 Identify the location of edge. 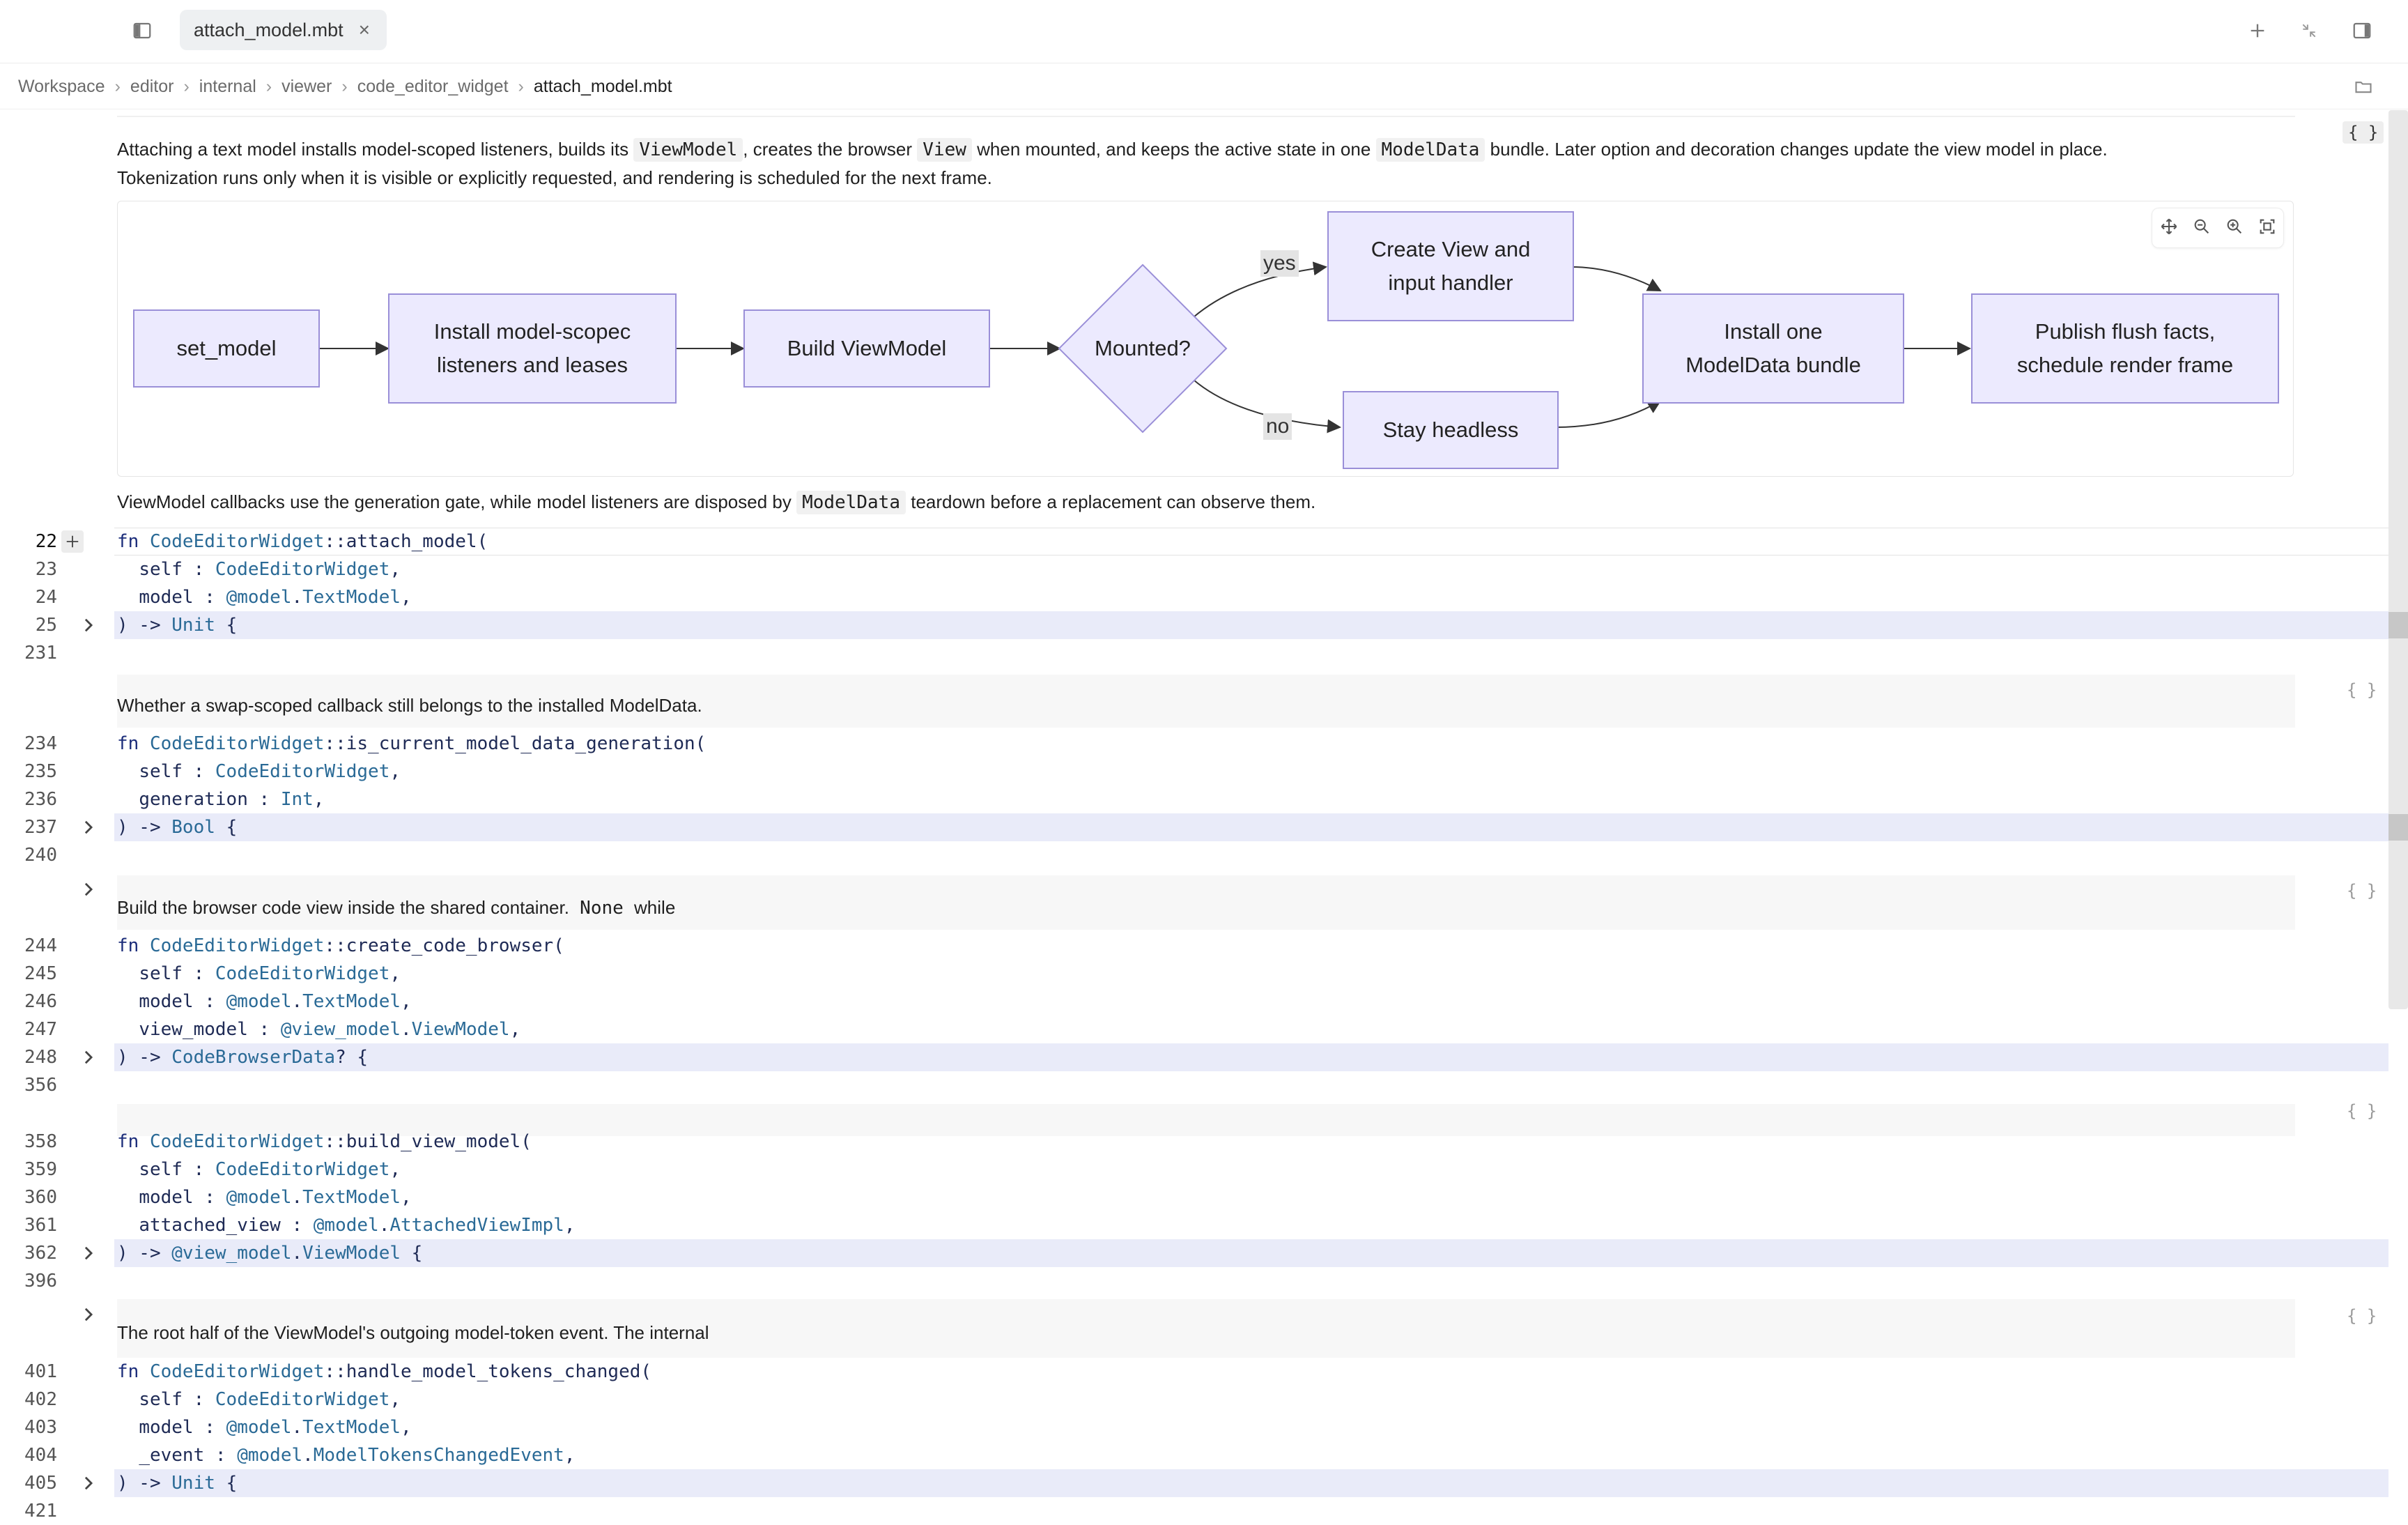
(1260, 289).